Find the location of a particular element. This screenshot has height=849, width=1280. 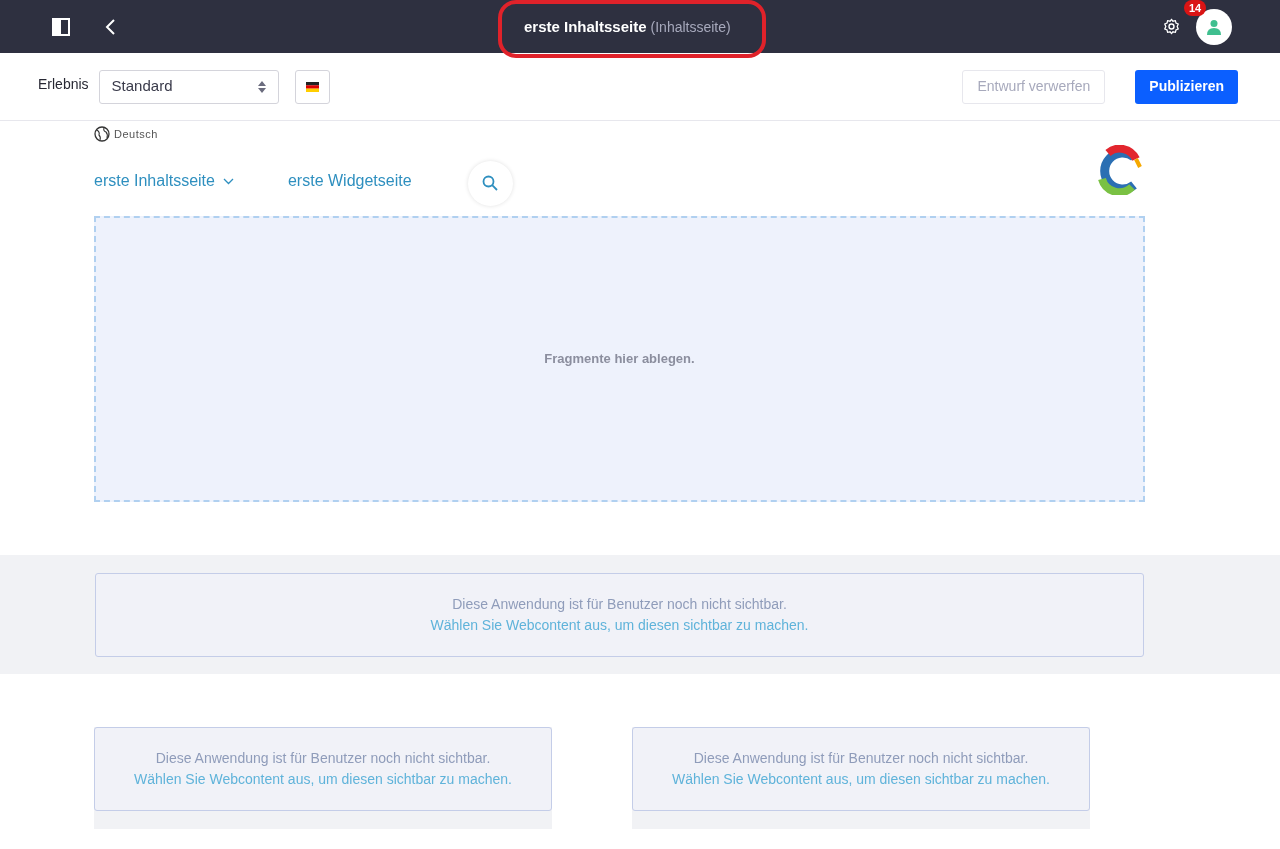

settings-icon is located at coordinates (1171, 26).